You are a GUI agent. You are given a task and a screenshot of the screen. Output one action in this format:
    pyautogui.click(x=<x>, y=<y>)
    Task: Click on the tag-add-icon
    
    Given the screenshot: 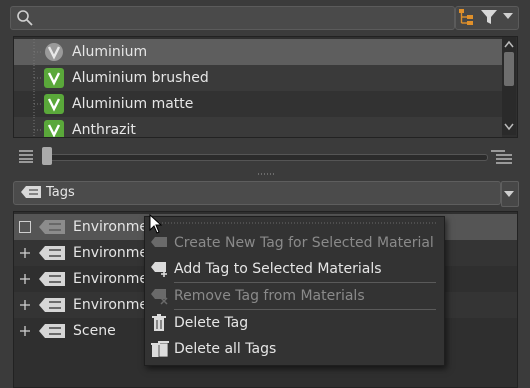 What is the action you would take?
    pyautogui.click(x=159, y=269)
    